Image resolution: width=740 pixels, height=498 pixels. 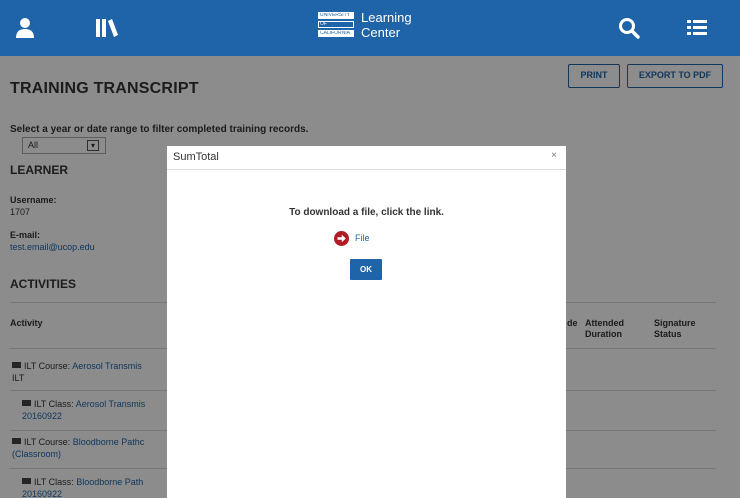 I want to click on brand-line-2: Center, so click(x=381, y=32).